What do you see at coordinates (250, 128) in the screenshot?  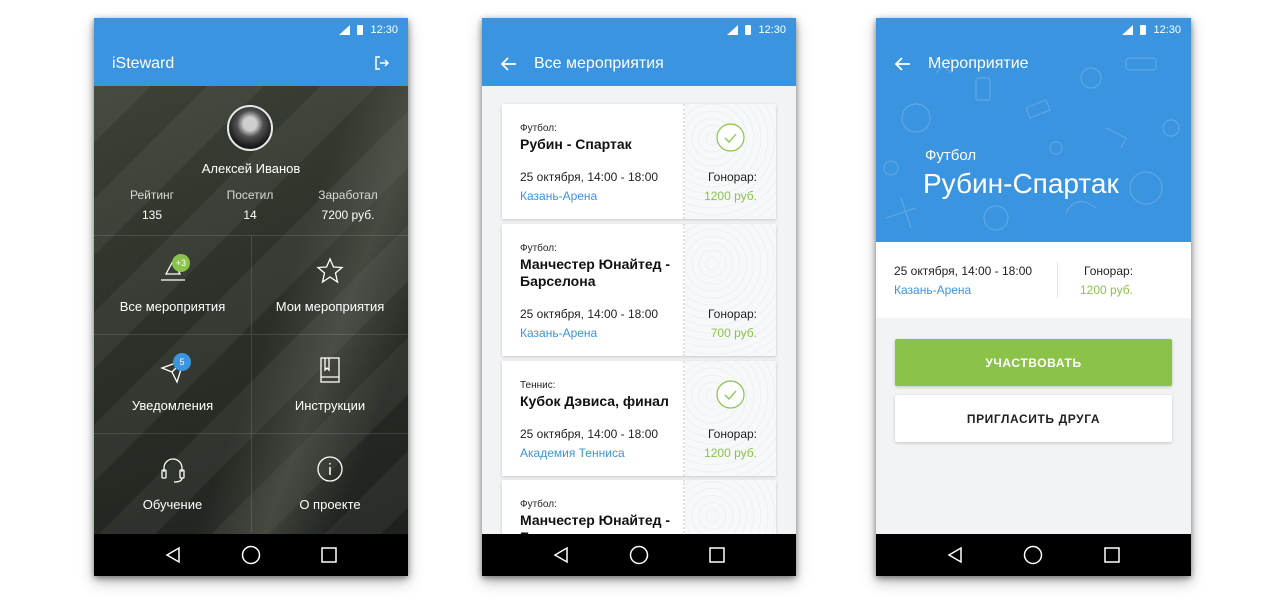 I see `avatar` at bounding box center [250, 128].